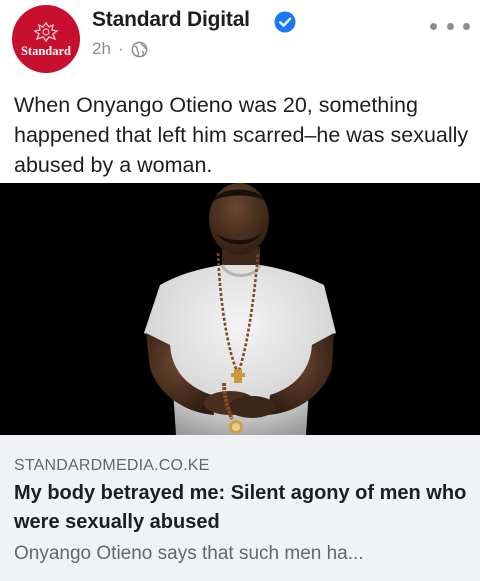  I want to click on avatar-wordmark: Standard, so click(46, 51).